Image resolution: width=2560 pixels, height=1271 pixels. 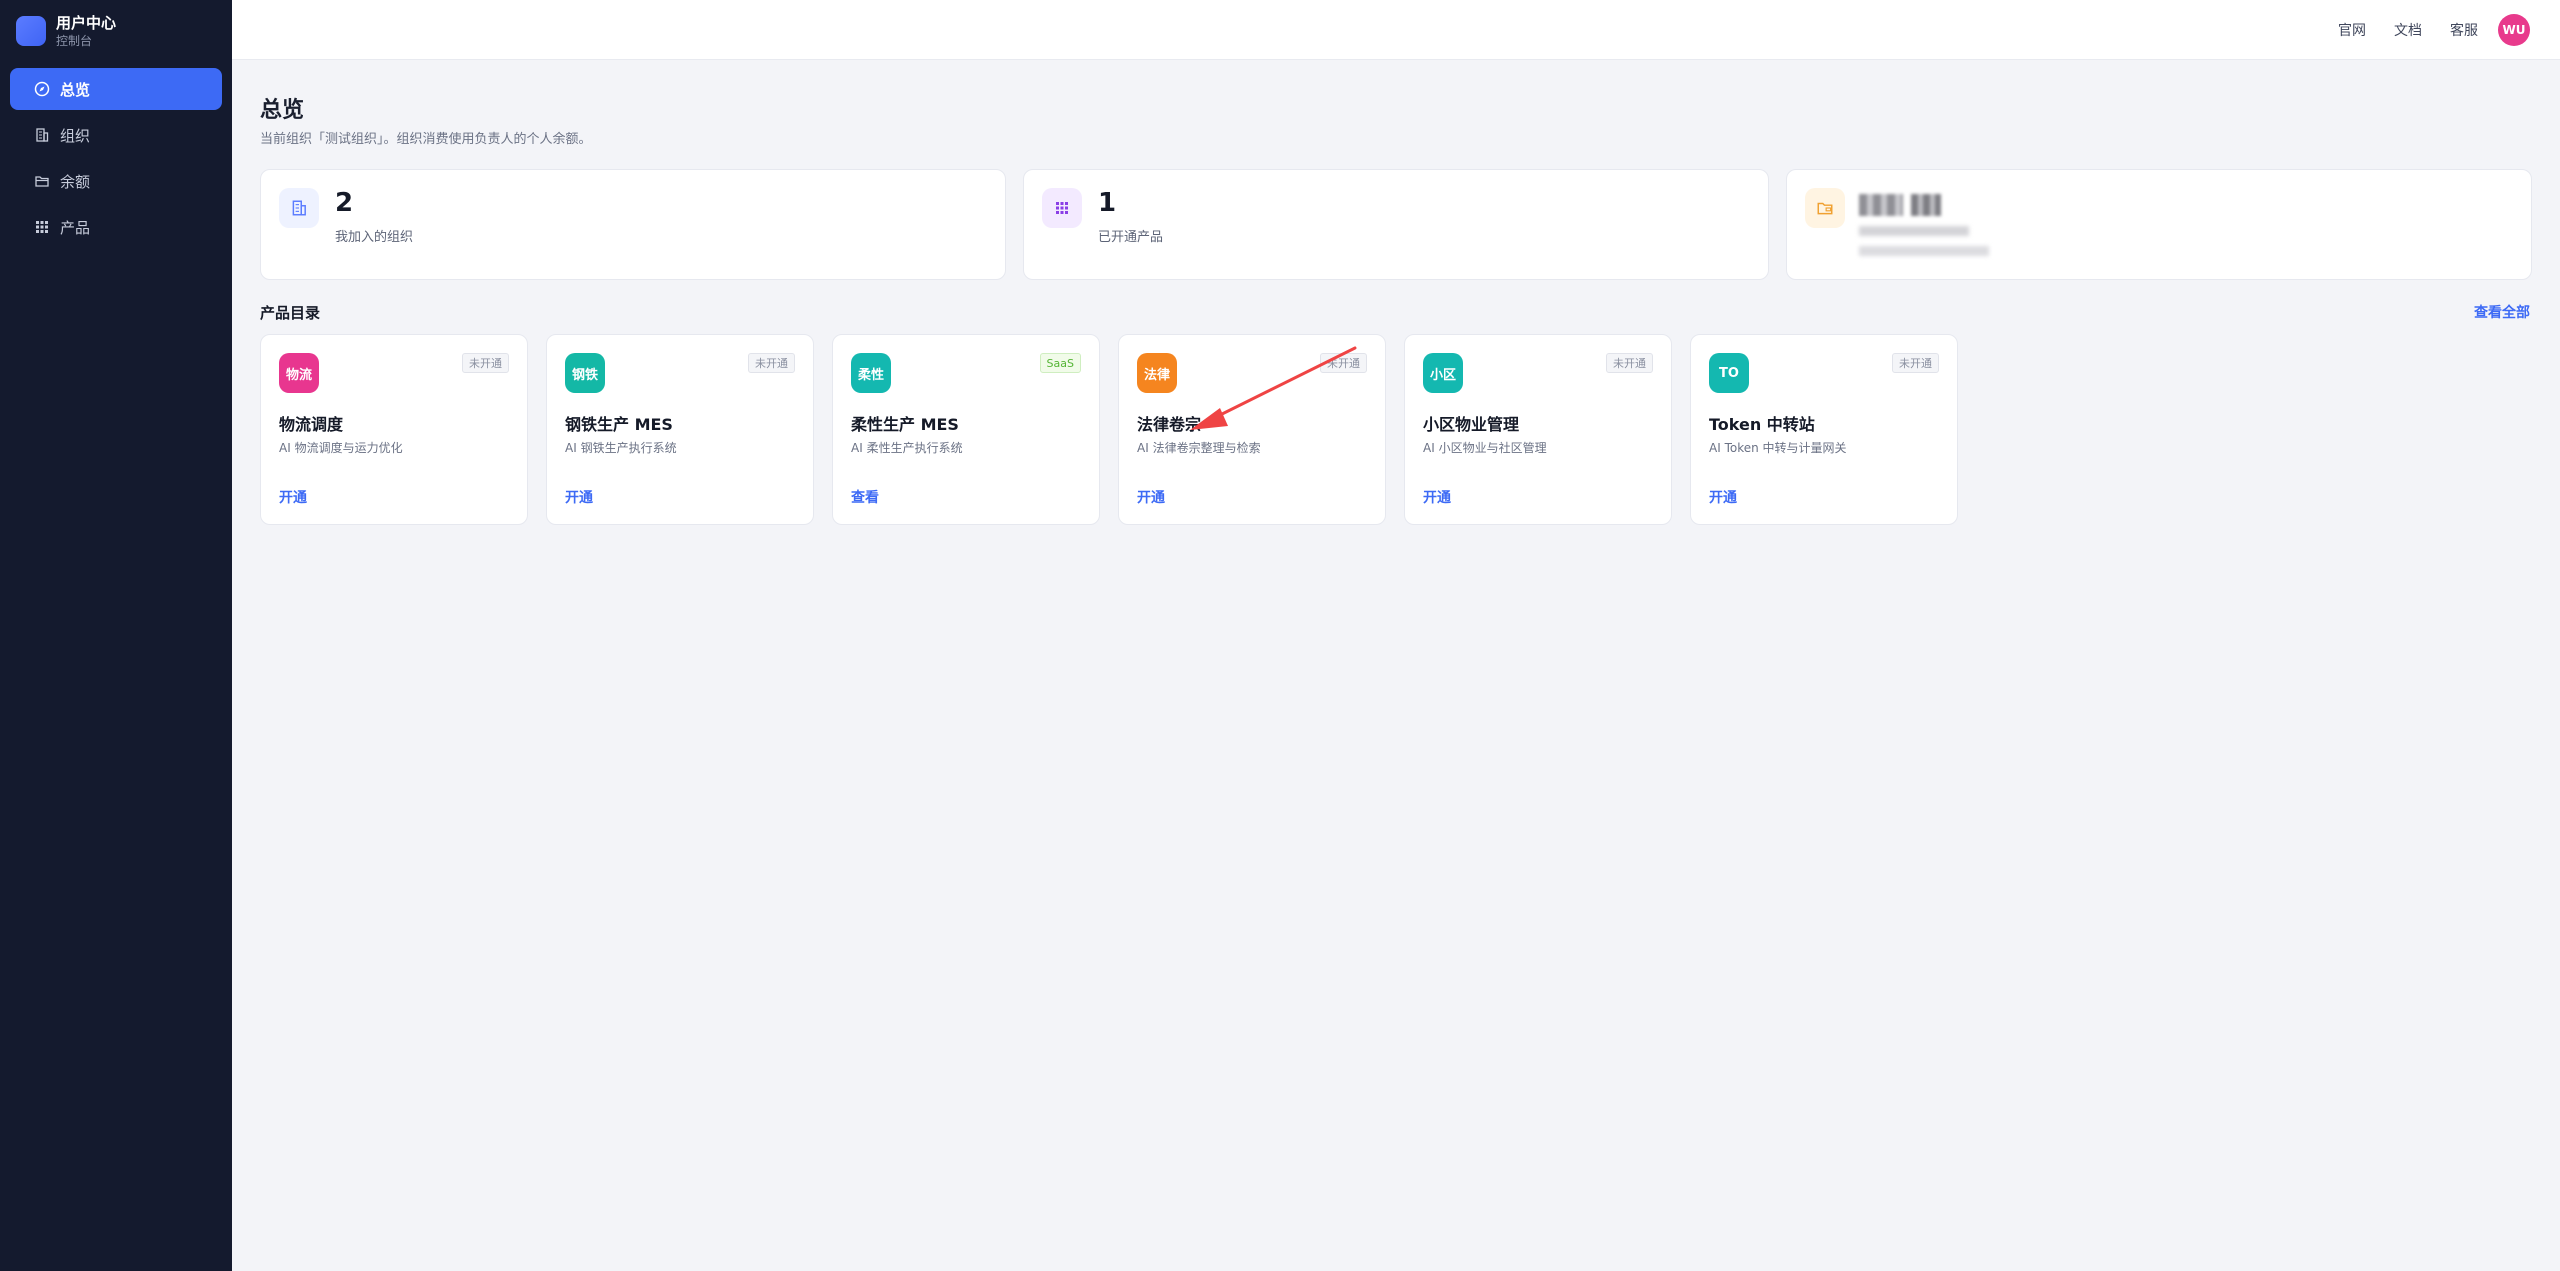 What do you see at coordinates (42, 89) in the screenshot?
I see `compass-icon` at bounding box center [42, 89].